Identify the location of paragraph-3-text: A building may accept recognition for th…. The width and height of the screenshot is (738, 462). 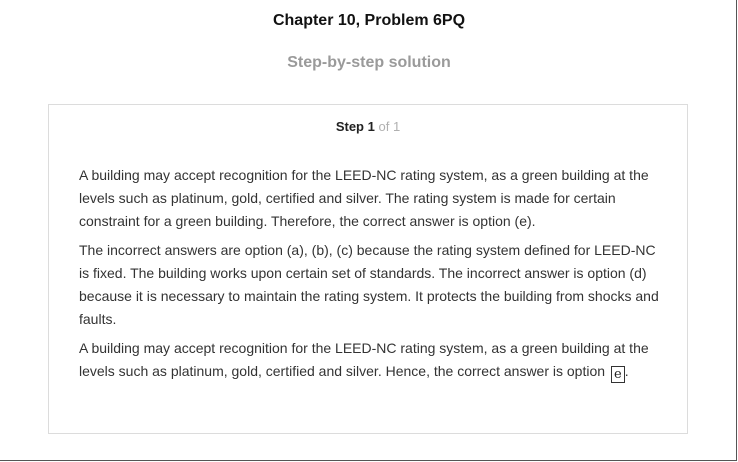
(364, 359).